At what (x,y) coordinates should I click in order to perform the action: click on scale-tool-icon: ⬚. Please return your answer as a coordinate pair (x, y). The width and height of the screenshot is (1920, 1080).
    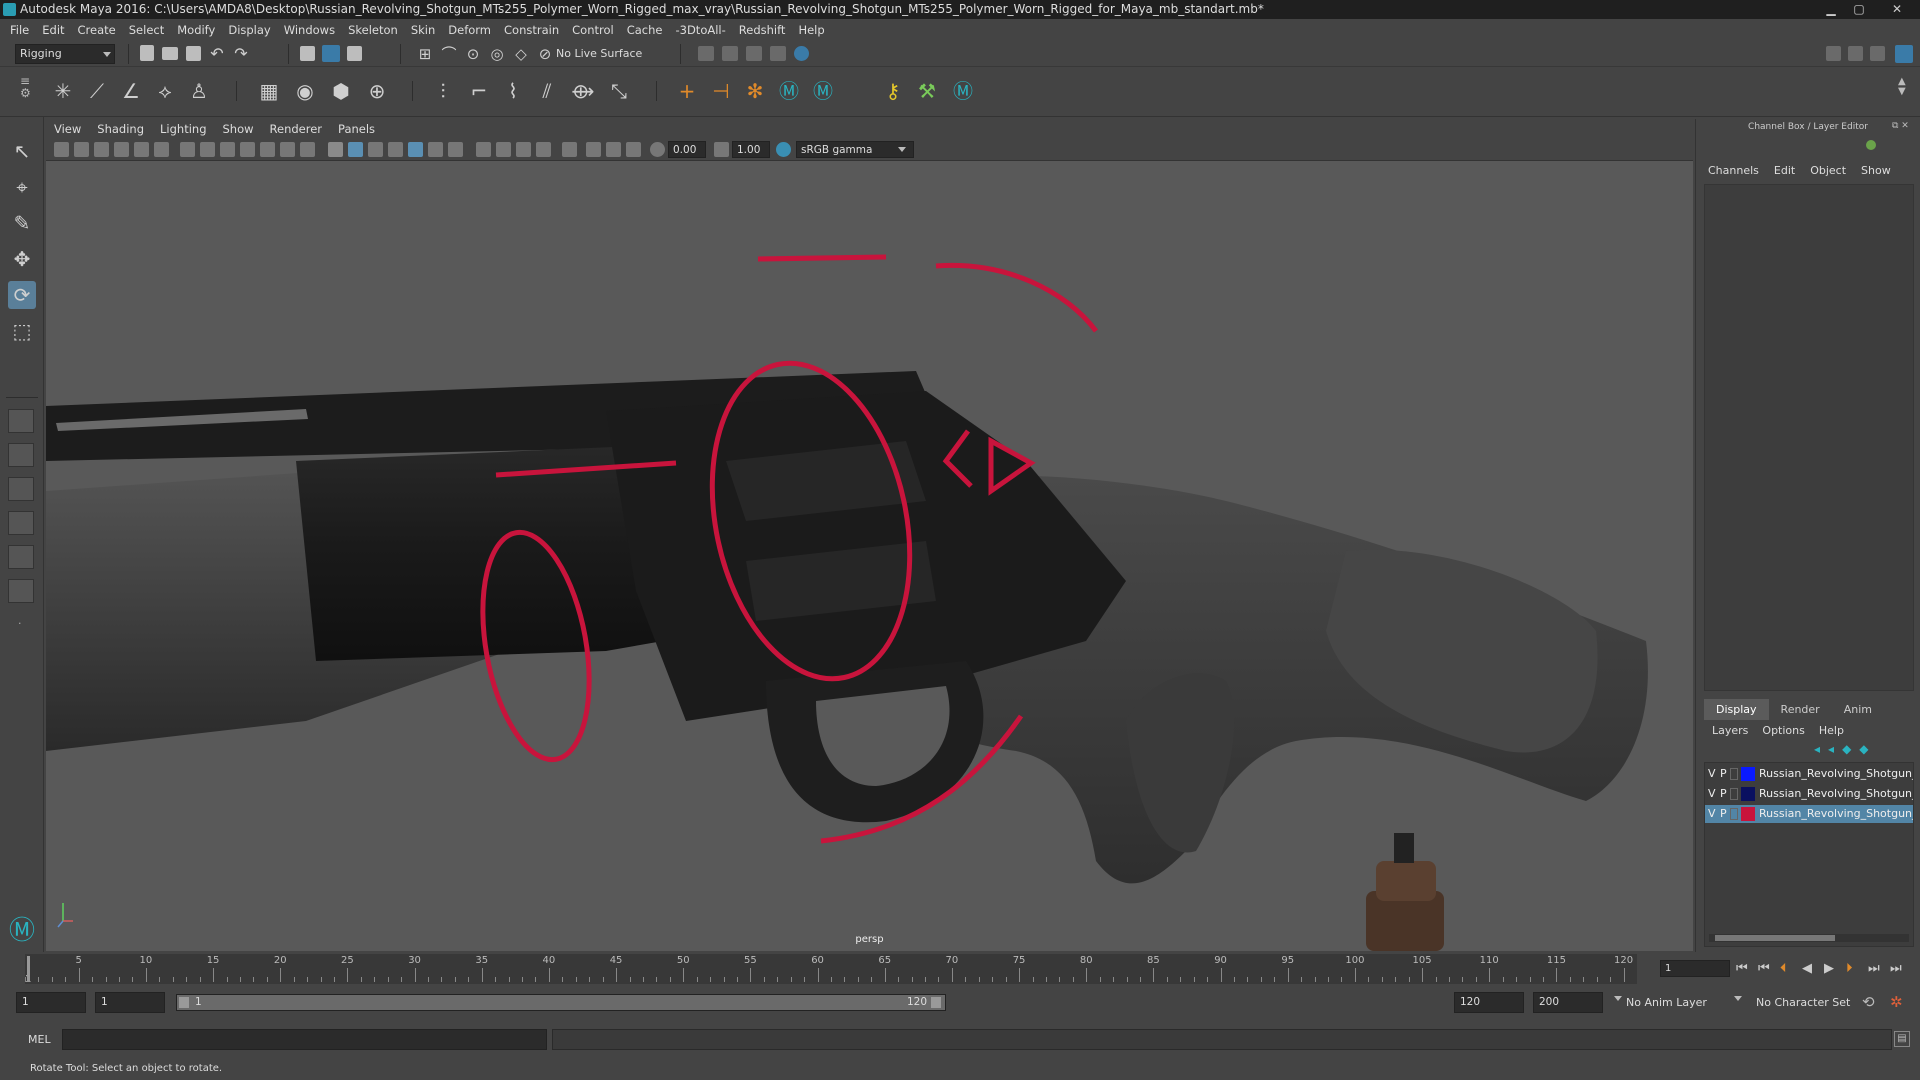
    Looking at the image, I should click on (22, 331).